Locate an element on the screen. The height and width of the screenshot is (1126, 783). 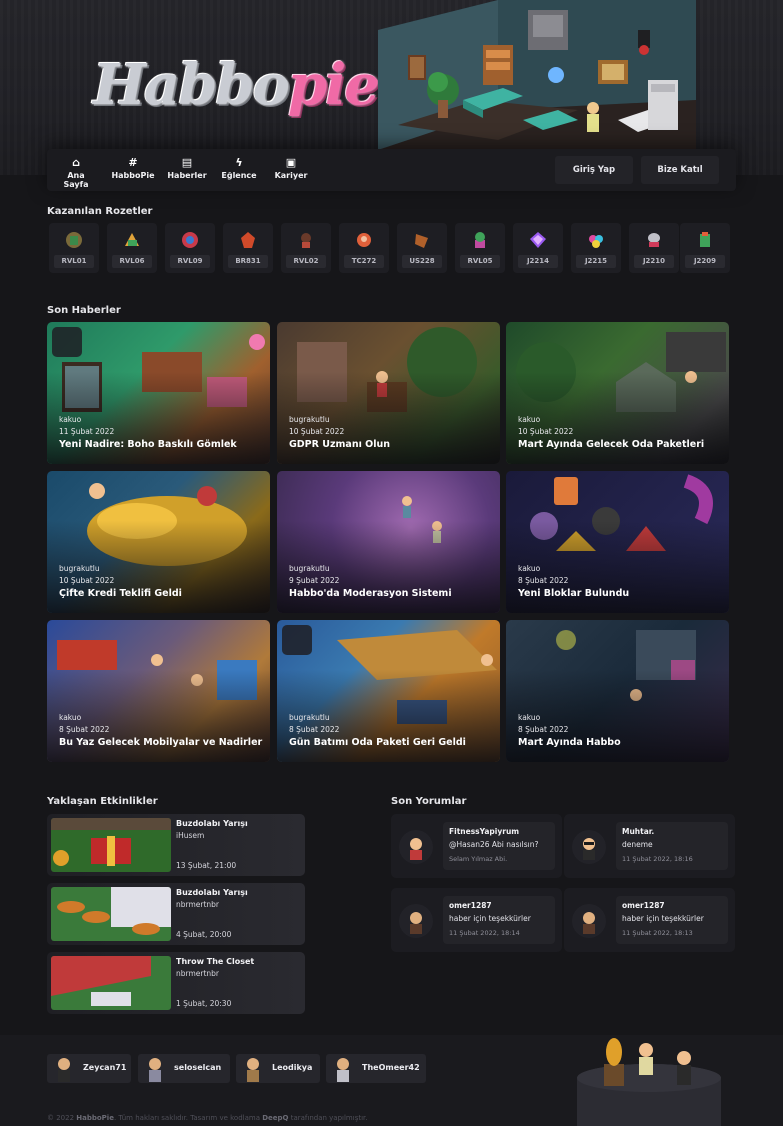
badge-item: BR831 is located at coordinates (248, 248).